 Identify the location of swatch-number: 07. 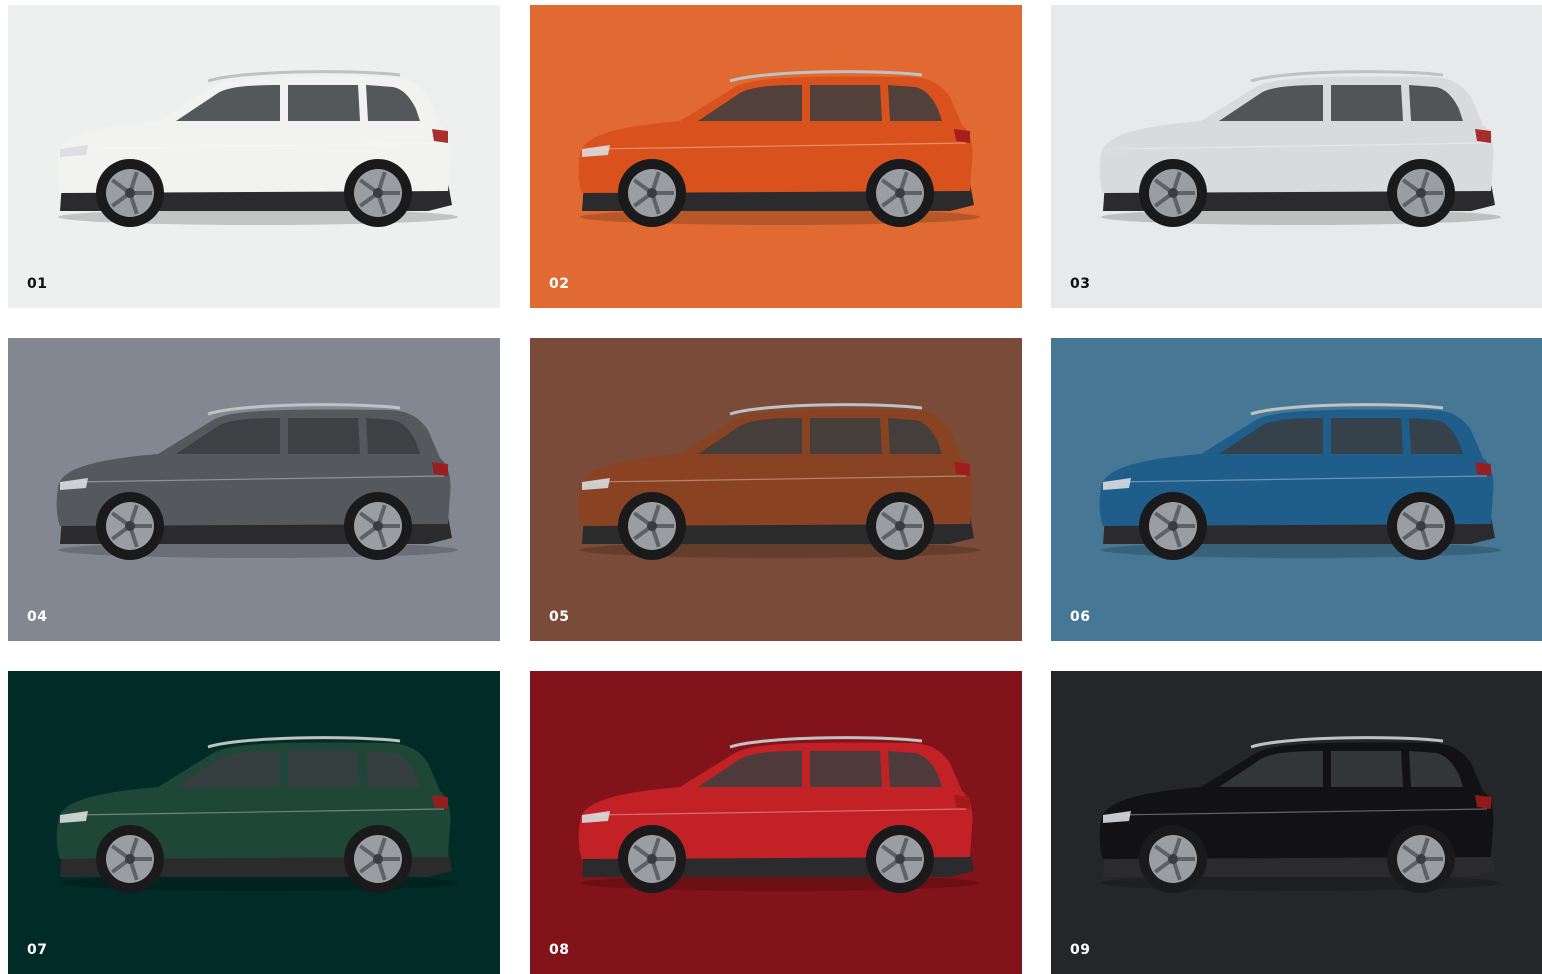
(37, 950).